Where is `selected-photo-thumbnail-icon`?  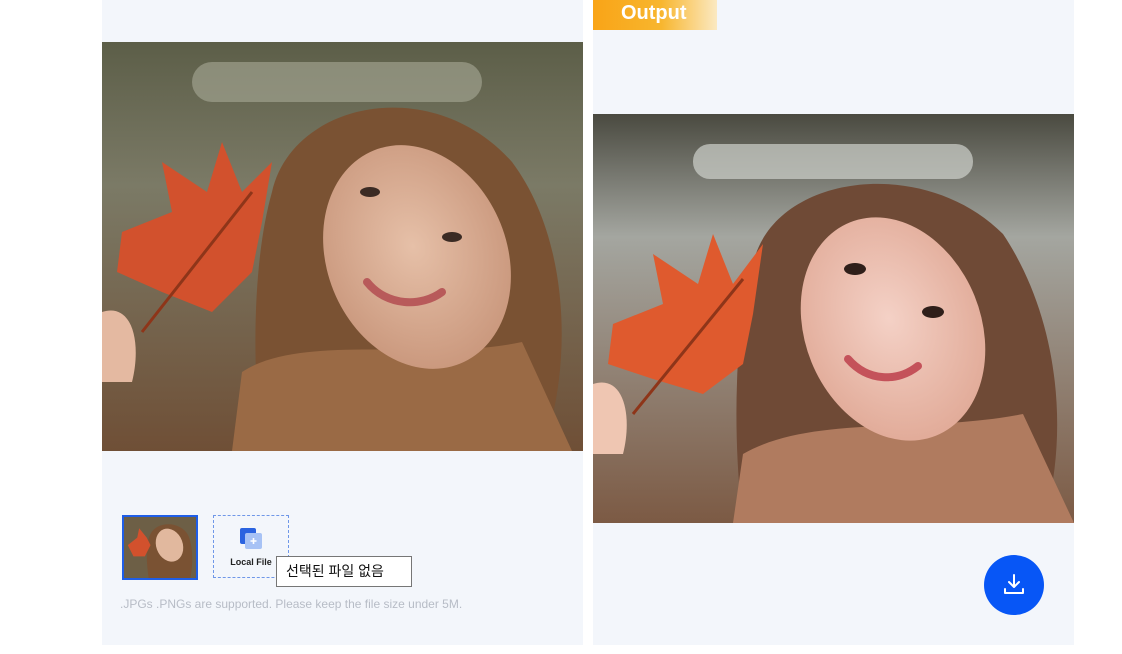 selected-photo-thumbnail-icon is located at coordinates (160, 547).